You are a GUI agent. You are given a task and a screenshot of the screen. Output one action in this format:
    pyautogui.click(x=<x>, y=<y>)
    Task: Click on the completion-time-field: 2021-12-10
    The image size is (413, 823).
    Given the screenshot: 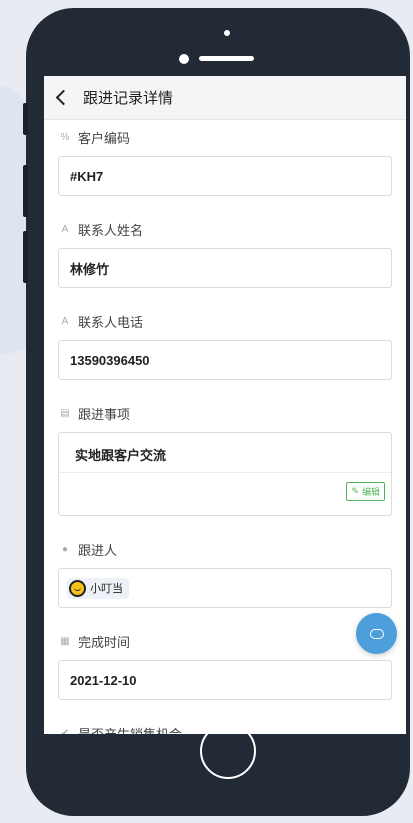 What is the action you would take?
    pyautogui.click(x=225, y=680)
    